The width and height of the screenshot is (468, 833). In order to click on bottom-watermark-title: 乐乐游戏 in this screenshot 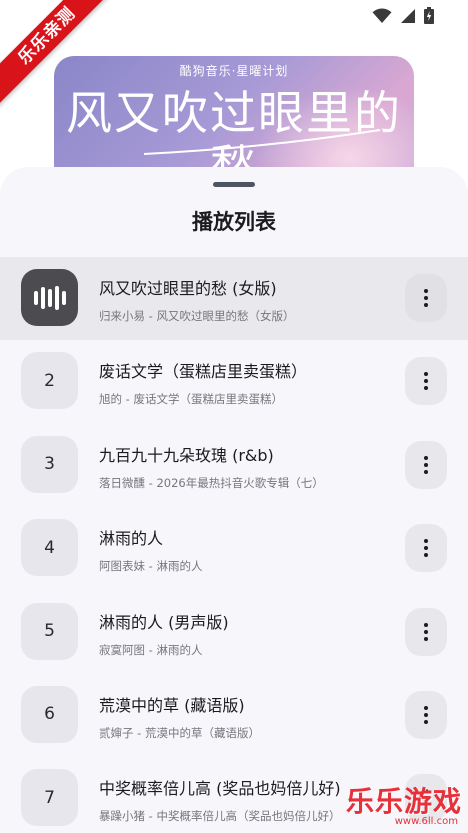, I will do `click(403, 801)`.